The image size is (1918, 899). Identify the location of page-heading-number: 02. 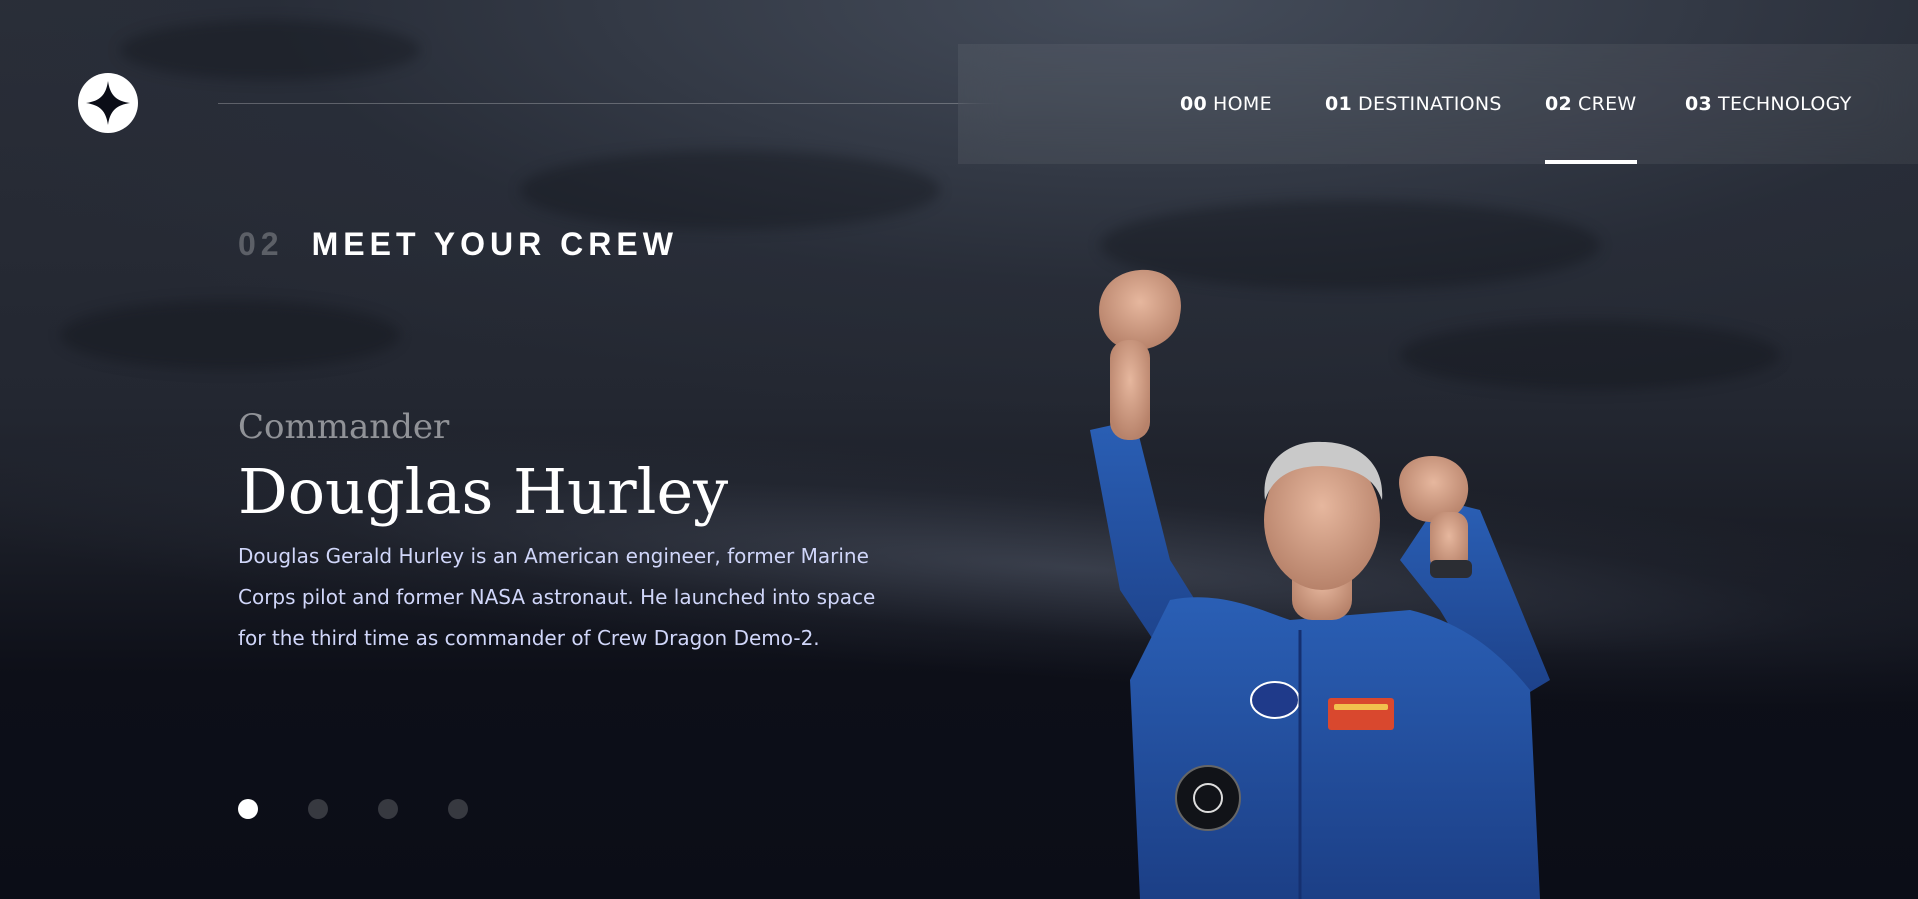
(261, 244).